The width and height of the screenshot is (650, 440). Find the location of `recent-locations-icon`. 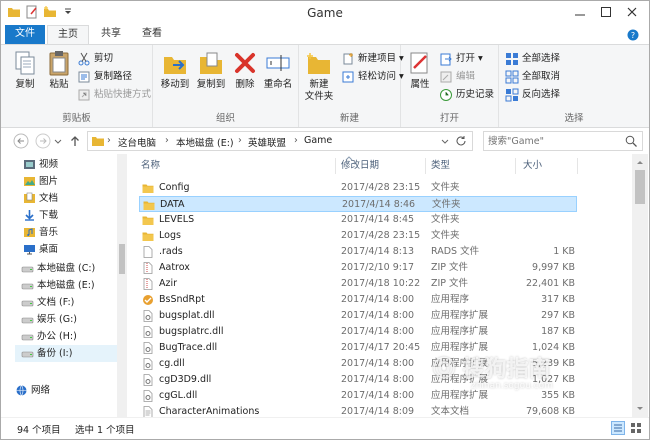

recent-locations-icon is located at coordinates (58, 141).